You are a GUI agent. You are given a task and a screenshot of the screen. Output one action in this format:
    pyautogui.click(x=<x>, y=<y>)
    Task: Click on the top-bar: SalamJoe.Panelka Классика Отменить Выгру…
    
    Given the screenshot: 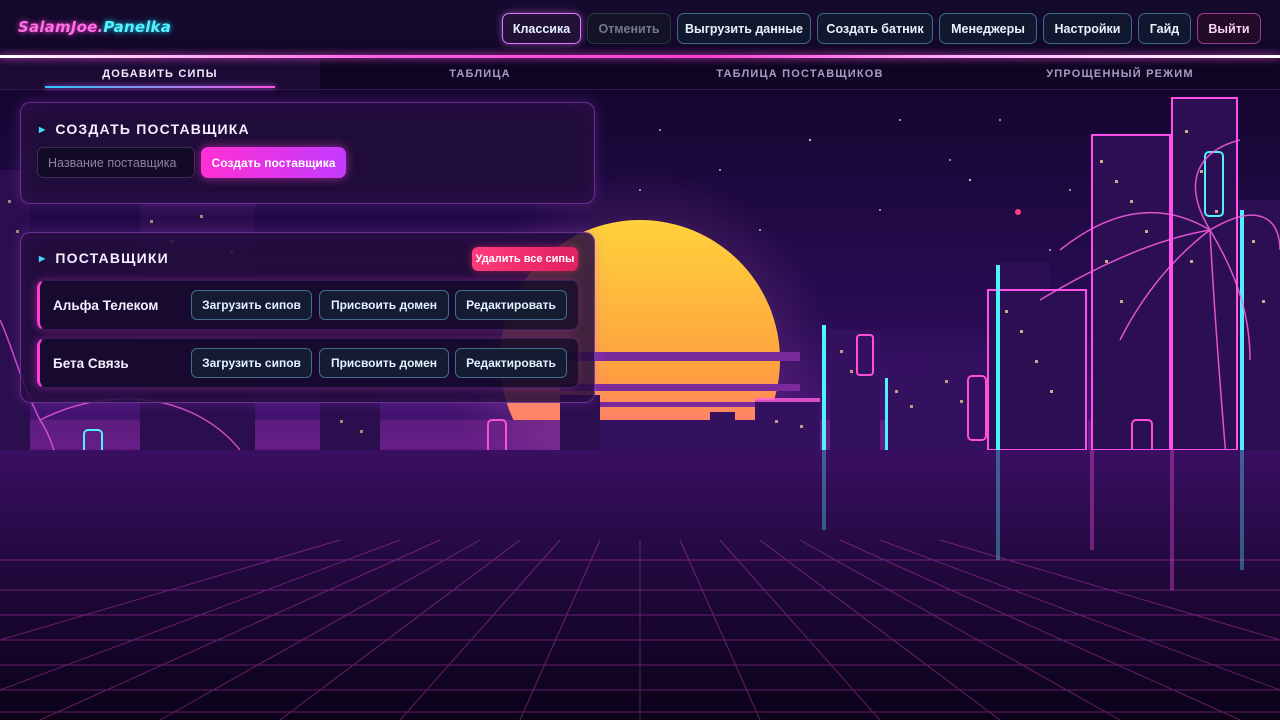 What is the action you would take?
    pyautogui.click(x=640, y=28)
    